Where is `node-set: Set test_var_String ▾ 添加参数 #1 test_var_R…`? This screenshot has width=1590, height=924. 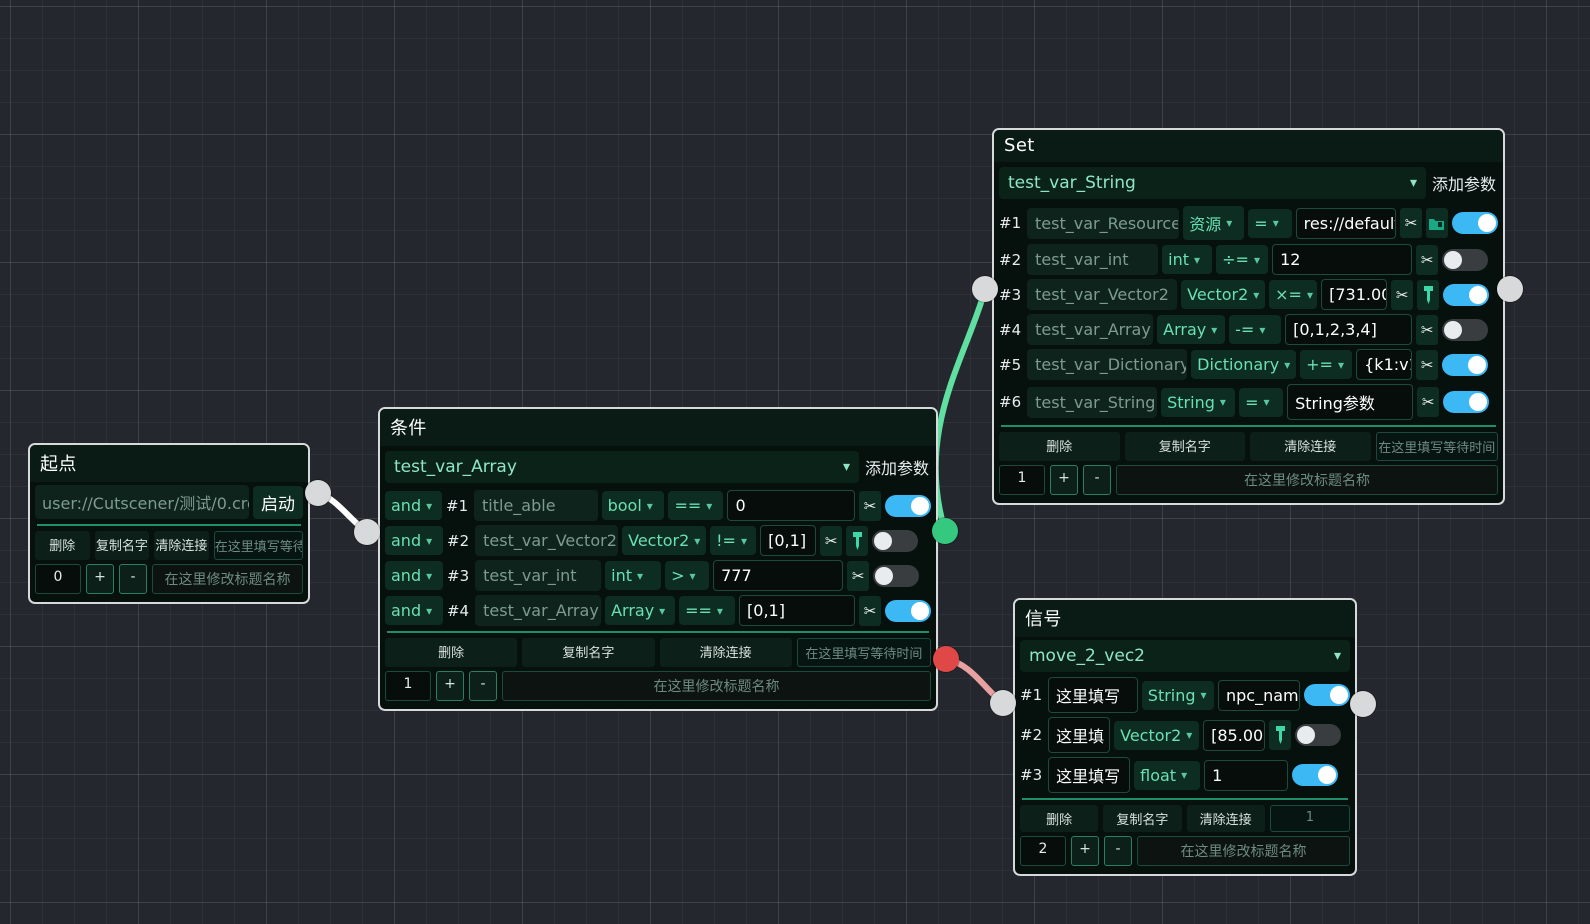 node-set: Set test_var_String ▾ 添加参数 #1 test_var_R… is located at coordinates (1248, 316).